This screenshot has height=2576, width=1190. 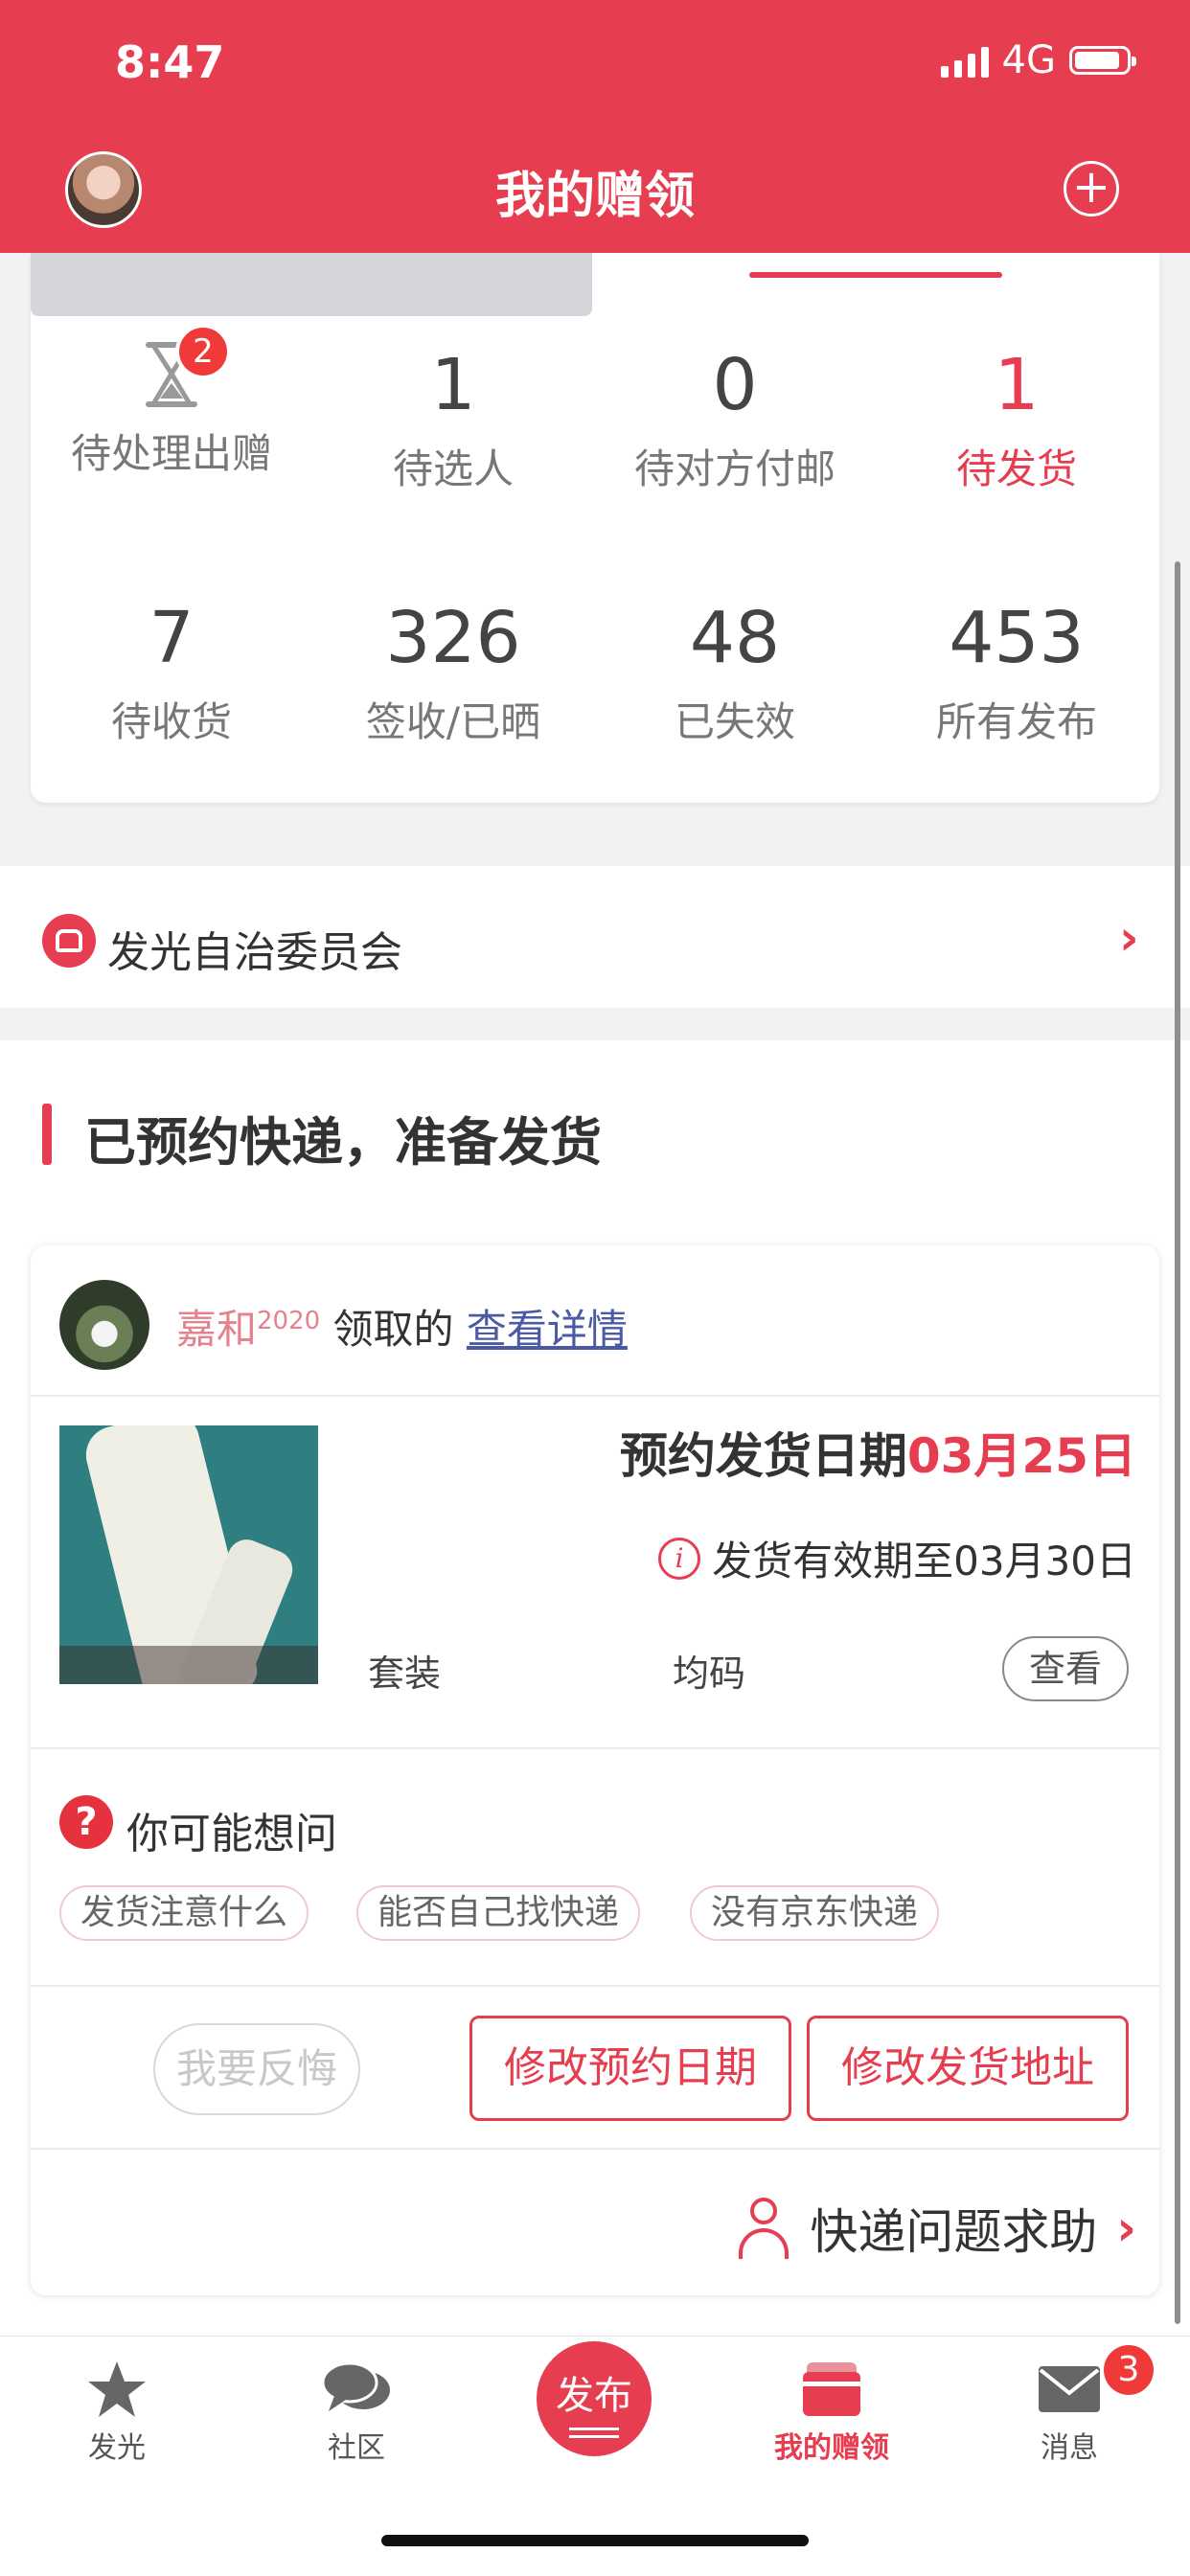 What do you see at coordinates (255, 952) in the screenshot?
I see `committee-label: 发光自治委员会` at bounding box center [255, 952].